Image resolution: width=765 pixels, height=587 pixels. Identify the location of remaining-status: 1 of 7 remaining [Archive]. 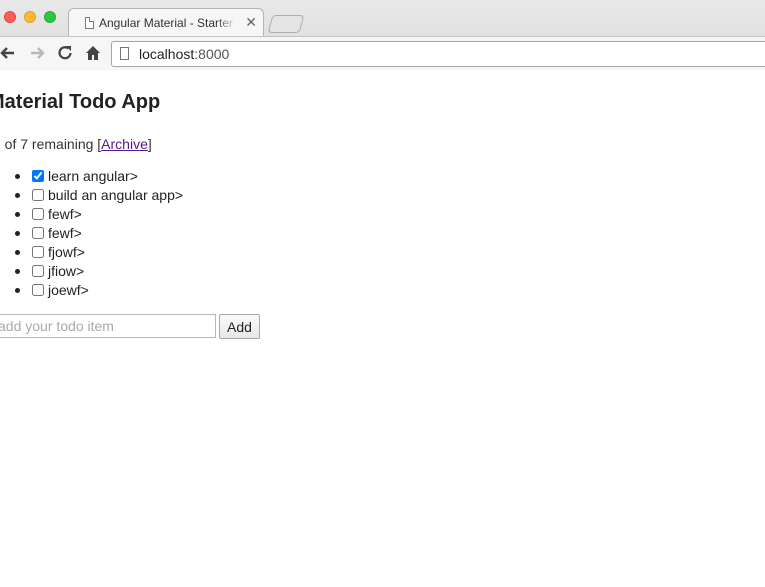
(76, 144).